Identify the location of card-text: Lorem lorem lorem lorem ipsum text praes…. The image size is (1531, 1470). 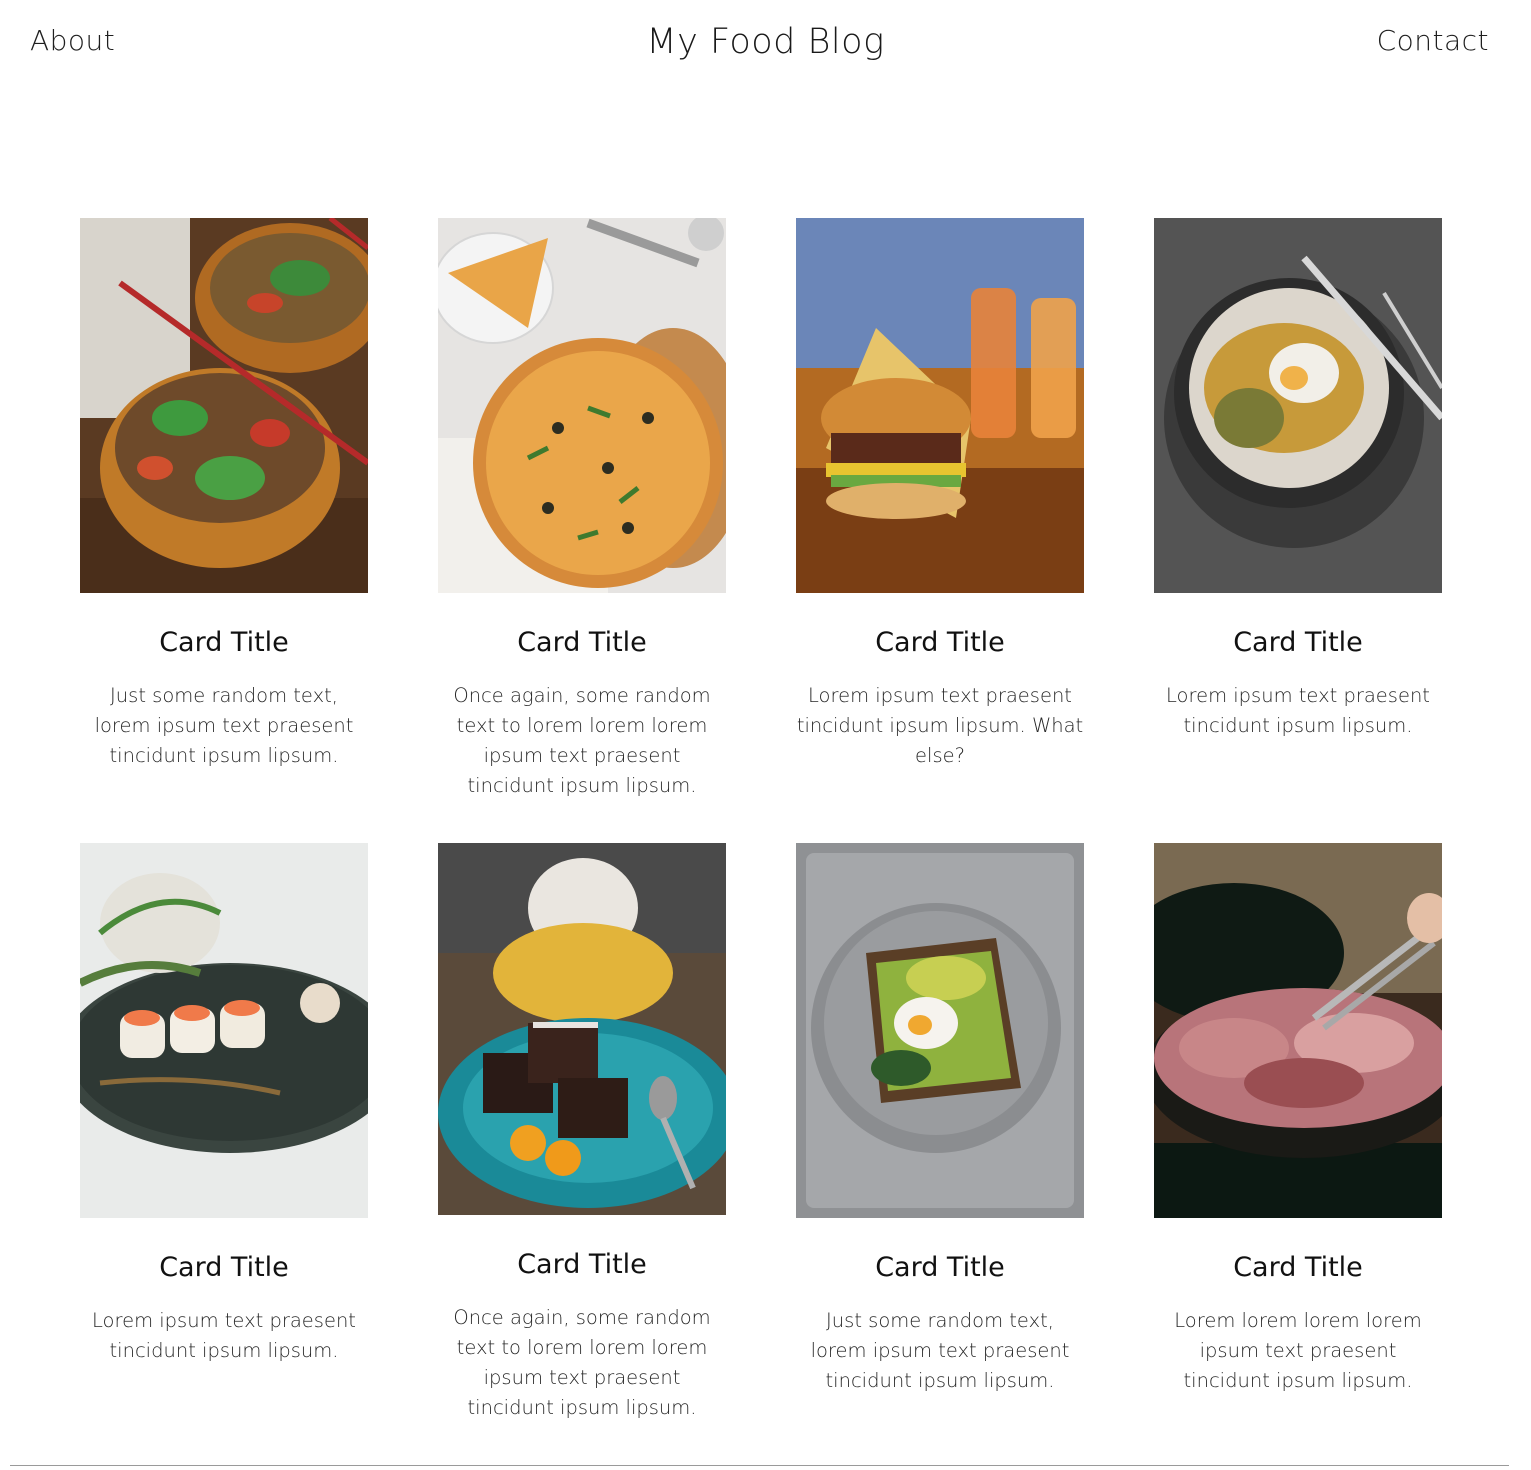
(1298, 1350).